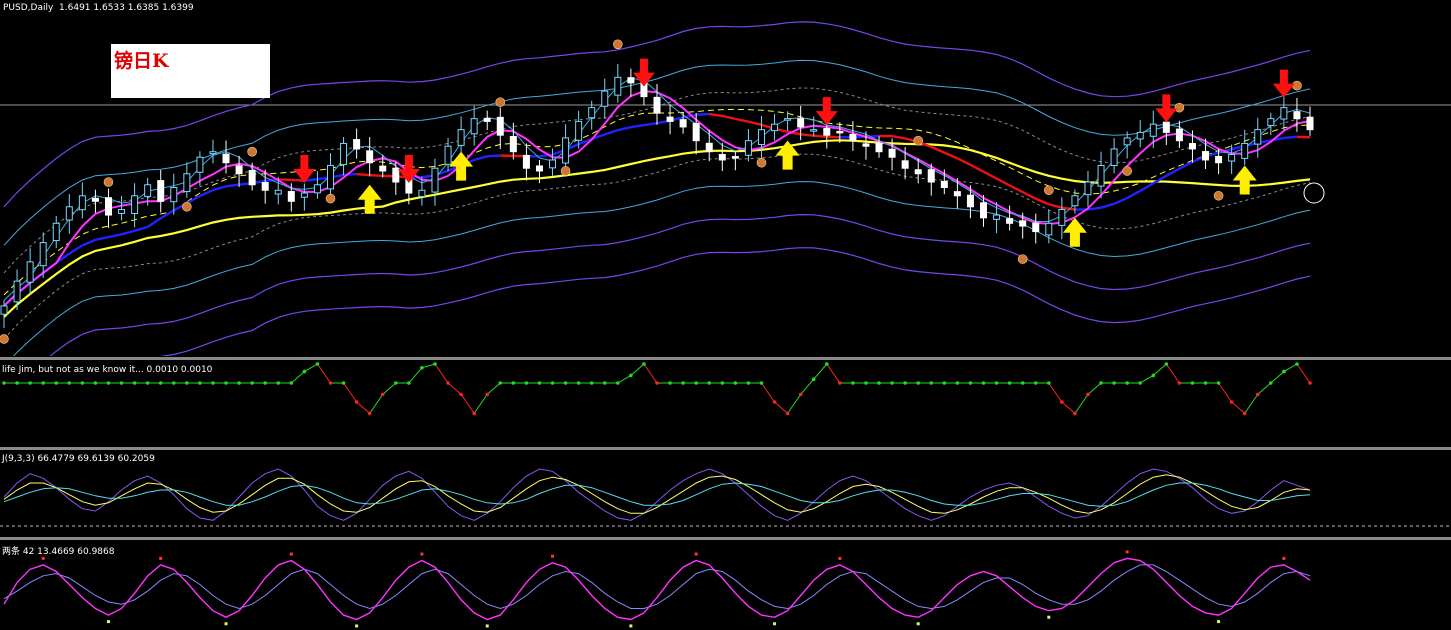 Image resolution: width=1451 pixels, height=630 pixels. I want to click on legend-box: 镑日K, so click(190, 71).